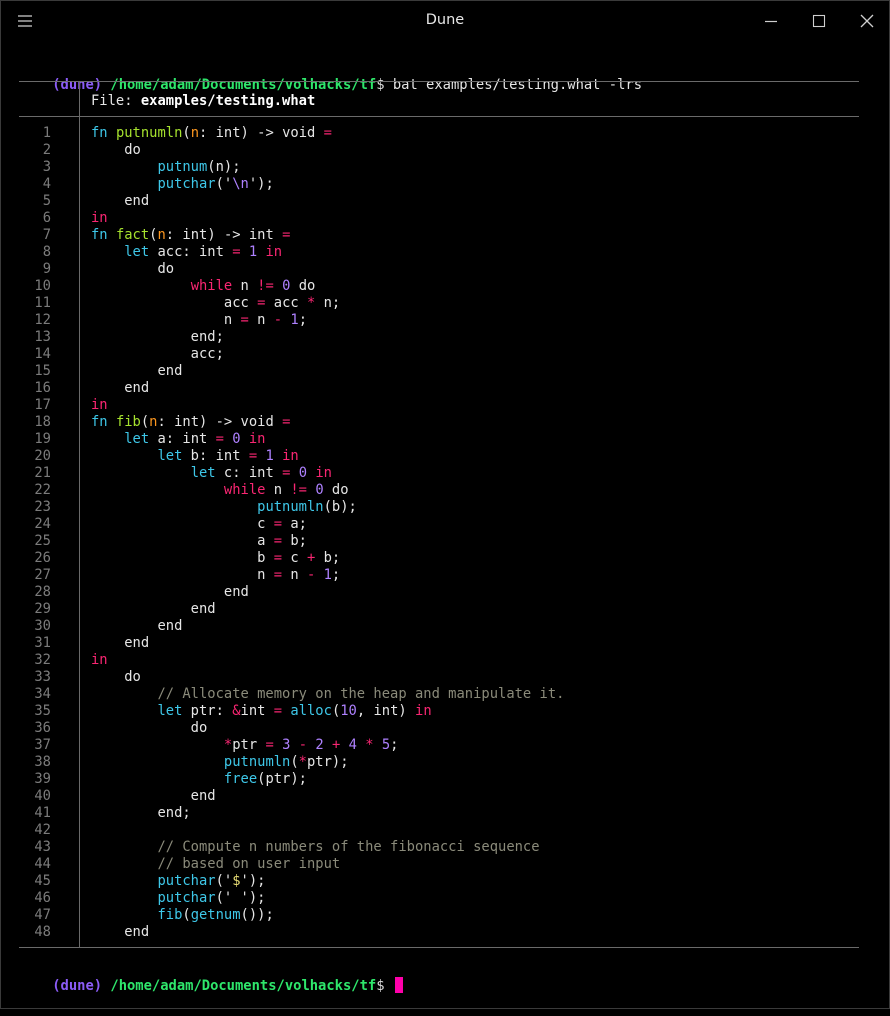  I want to click on code-line: 40 end, so click(439, 796).